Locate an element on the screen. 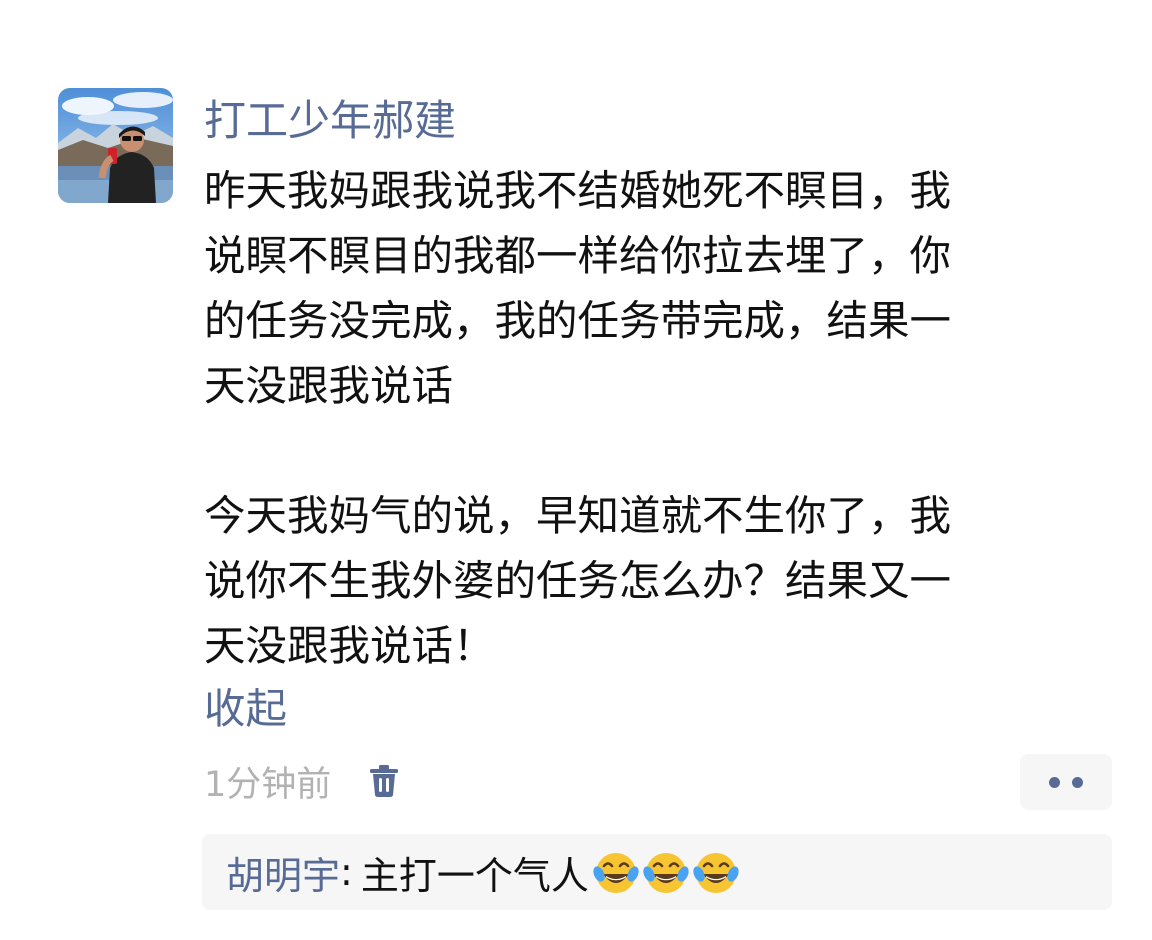  avatar is located at coordinates (115, 145).